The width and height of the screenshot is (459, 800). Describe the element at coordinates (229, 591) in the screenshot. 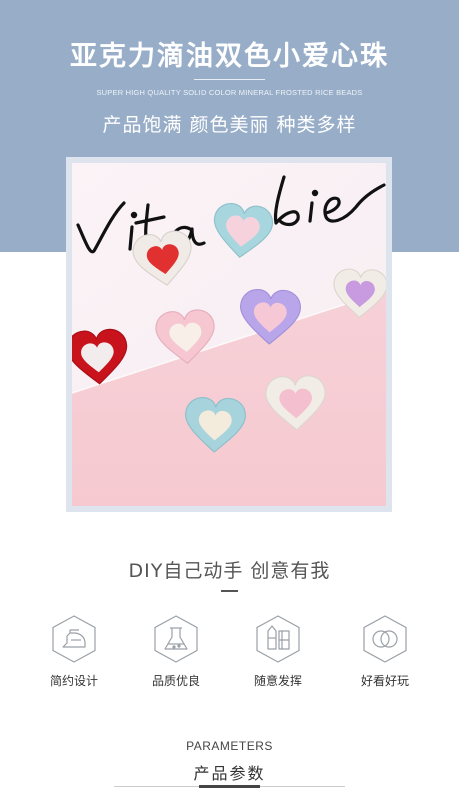

I see `tagline-dash` at that location.